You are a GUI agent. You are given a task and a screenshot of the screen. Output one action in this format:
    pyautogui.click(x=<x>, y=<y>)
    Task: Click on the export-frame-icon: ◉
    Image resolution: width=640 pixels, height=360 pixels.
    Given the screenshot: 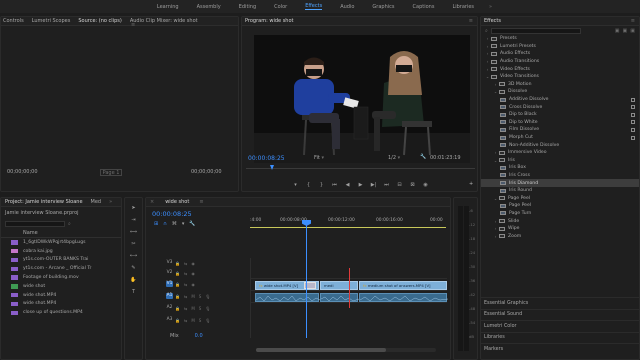 What is the action you would take?
    pyautogui.click(x=426, y=185)
    